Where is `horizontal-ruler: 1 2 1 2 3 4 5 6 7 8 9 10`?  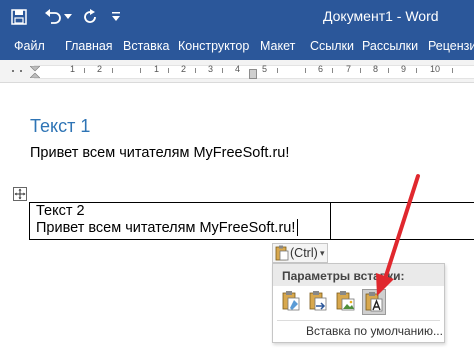
horizontal-ruler: 1 2 1 2 3 4 5 6 7 8 9 10 is located at coordinates (237, 71).